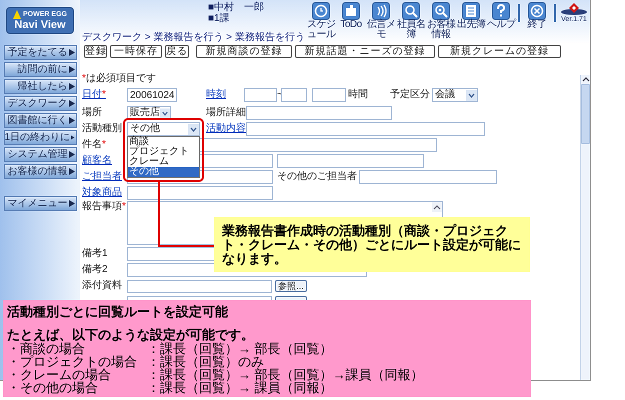 This screenshot has width=625, height=400. I want to click on field-label: 予定区分, so click(410, 95).